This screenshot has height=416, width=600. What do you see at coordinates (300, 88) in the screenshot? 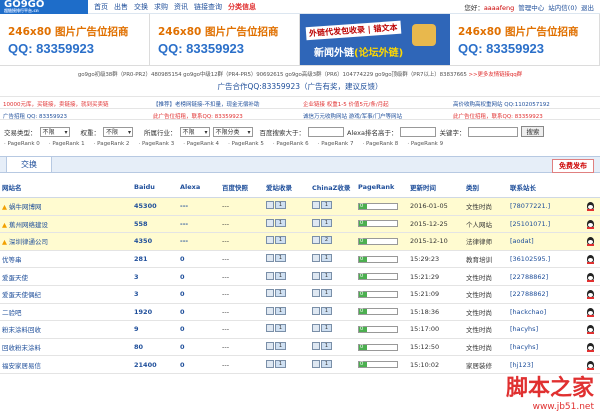
I see `ad-cooperation-notice: 广告合作QQ:83359923（广告有奖，建议反馈）` at bounding box center [300, 88].